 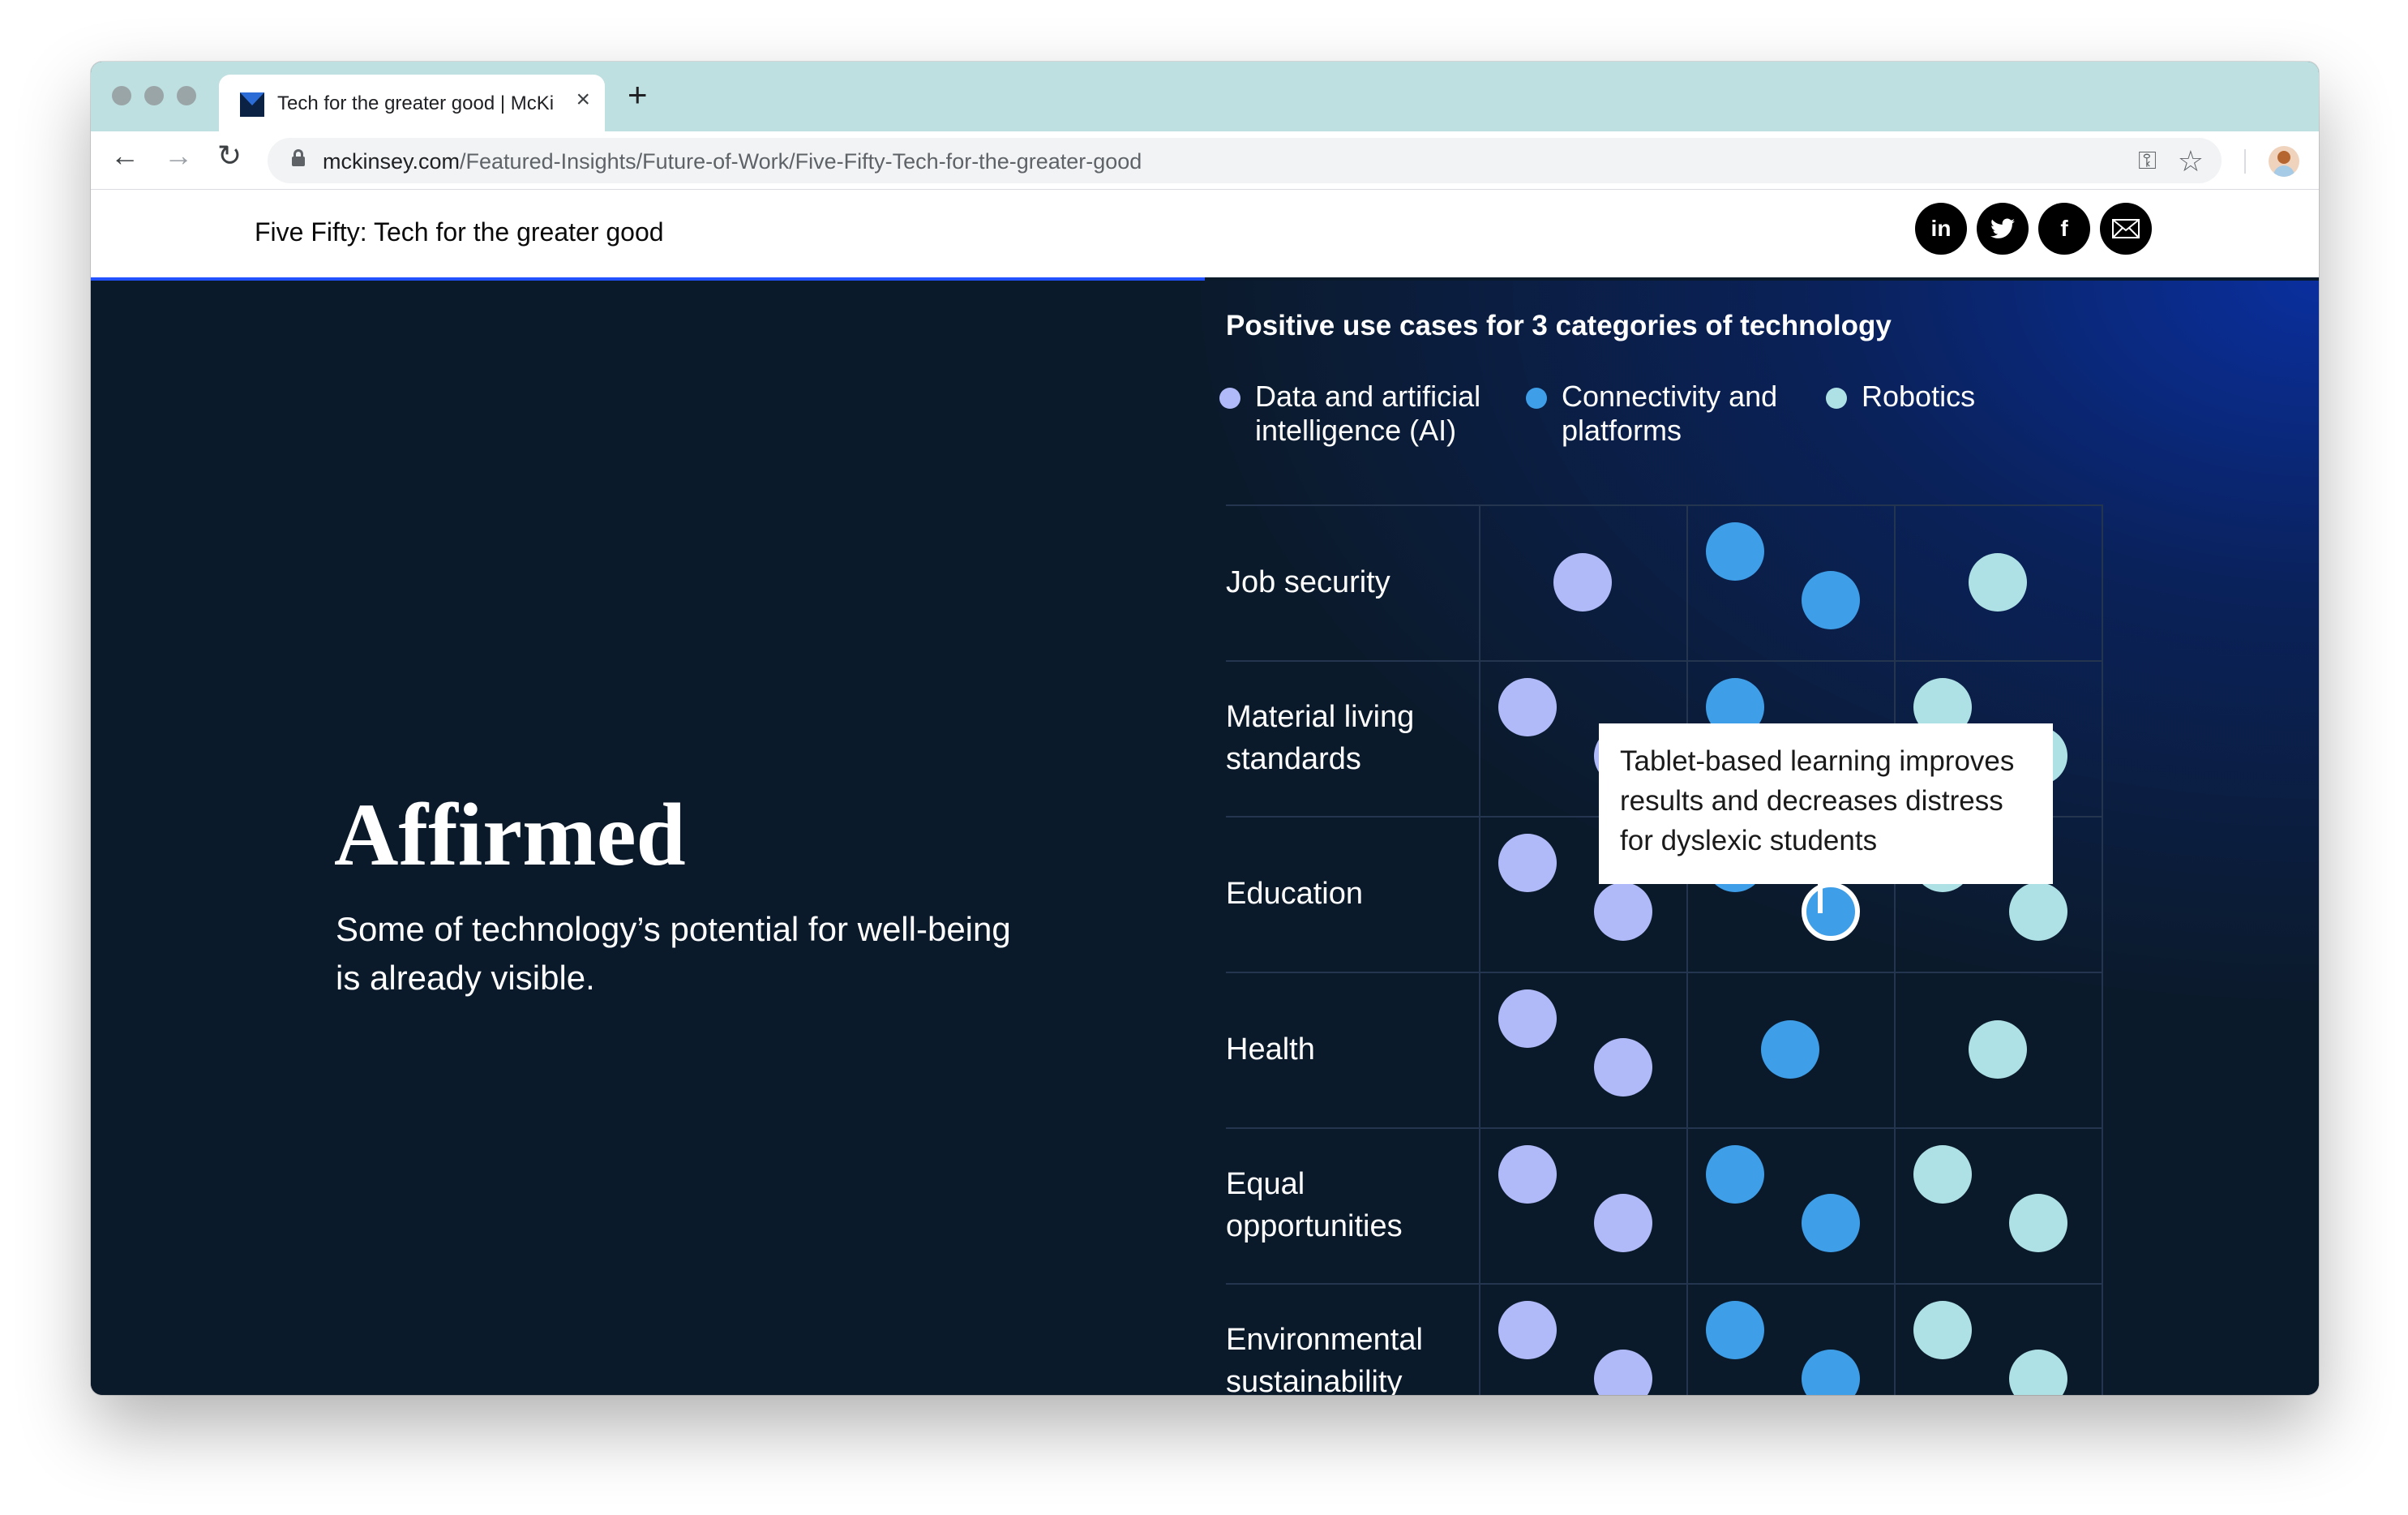 What do you see at coordinates (1295, 894) in the screenshot?
I see `row-label-text: Education` at bounding box center [1295, 894].